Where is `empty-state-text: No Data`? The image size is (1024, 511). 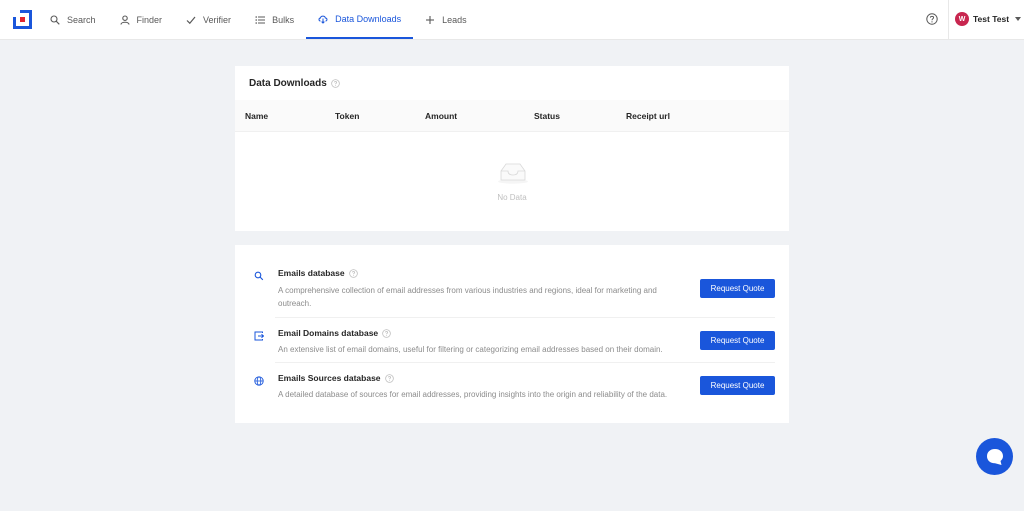
empty-state-text: No Data is located at coordinates (512, 197).